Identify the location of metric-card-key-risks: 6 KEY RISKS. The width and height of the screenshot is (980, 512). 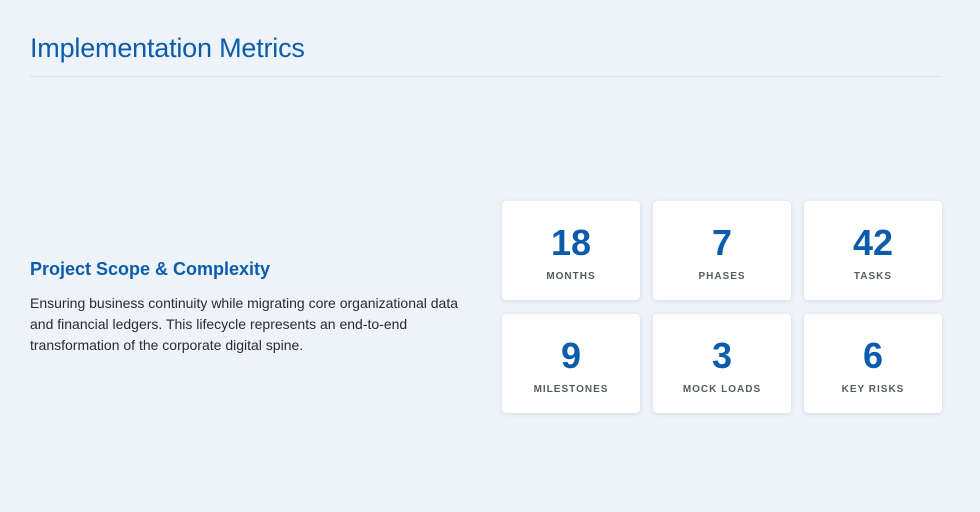
(873, 363).